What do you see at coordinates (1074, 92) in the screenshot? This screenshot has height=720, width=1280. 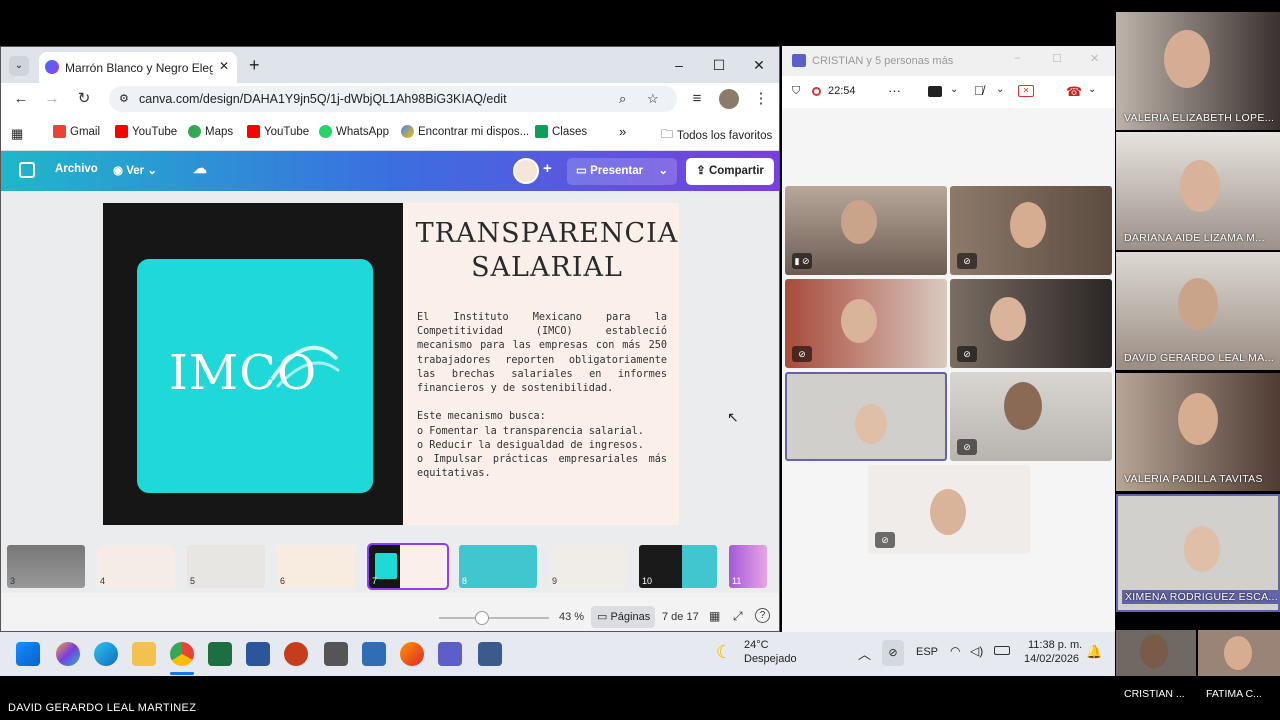 I see `hang-up-icon: ☎` at bounding box center [1074, 92].